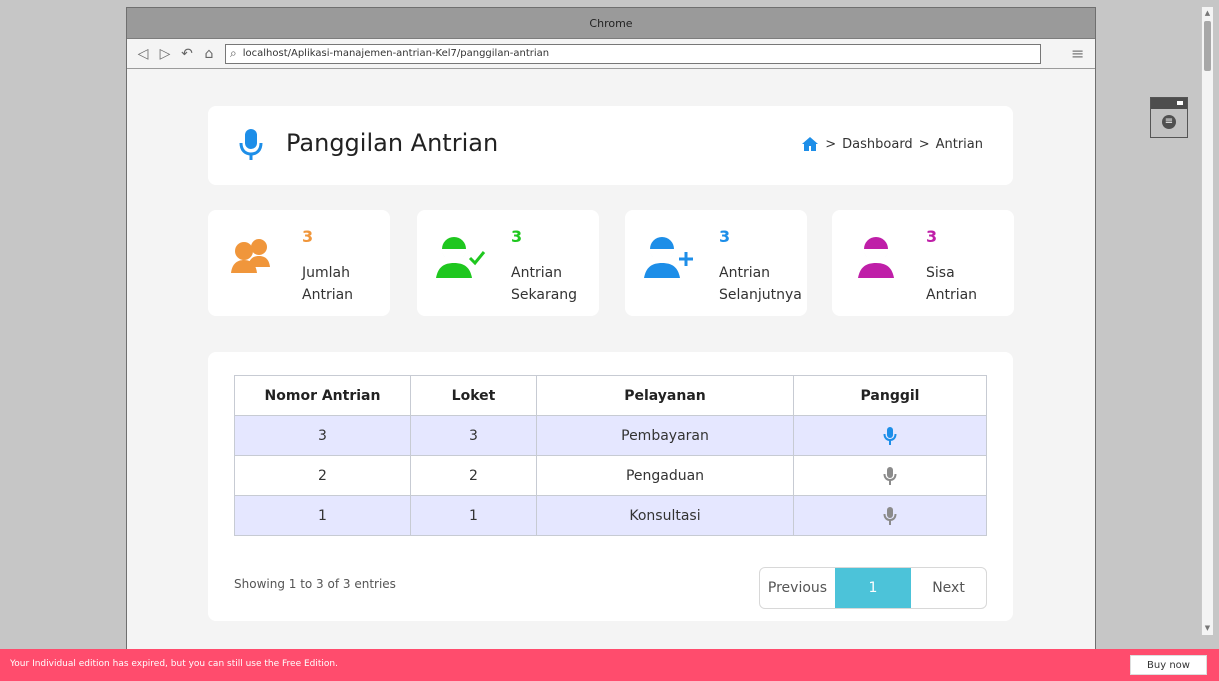 The height and width of the screenshot is (681, 1219). What do you see at coordinates (508, 263) in the screenshot?
I see `stat-card-antrian-sekarang: 3 Antrian Sekarang` at bounding box center [508, 263].